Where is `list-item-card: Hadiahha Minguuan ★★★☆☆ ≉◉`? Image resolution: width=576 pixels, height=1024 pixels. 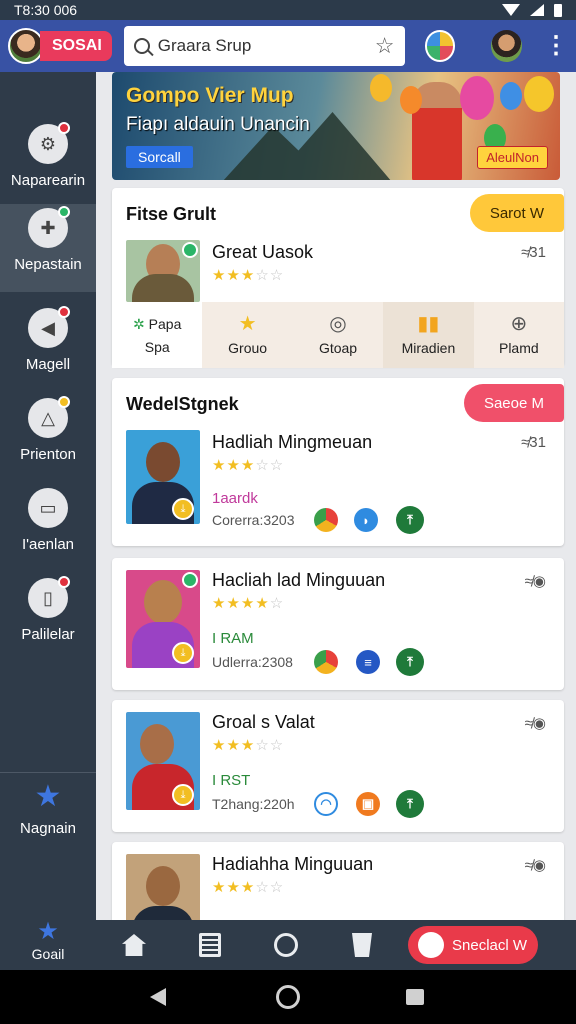
list-item-card: Hadiahha Minguuan ★★★☆☆ ≉◉ is located at coordinates (338, 881).